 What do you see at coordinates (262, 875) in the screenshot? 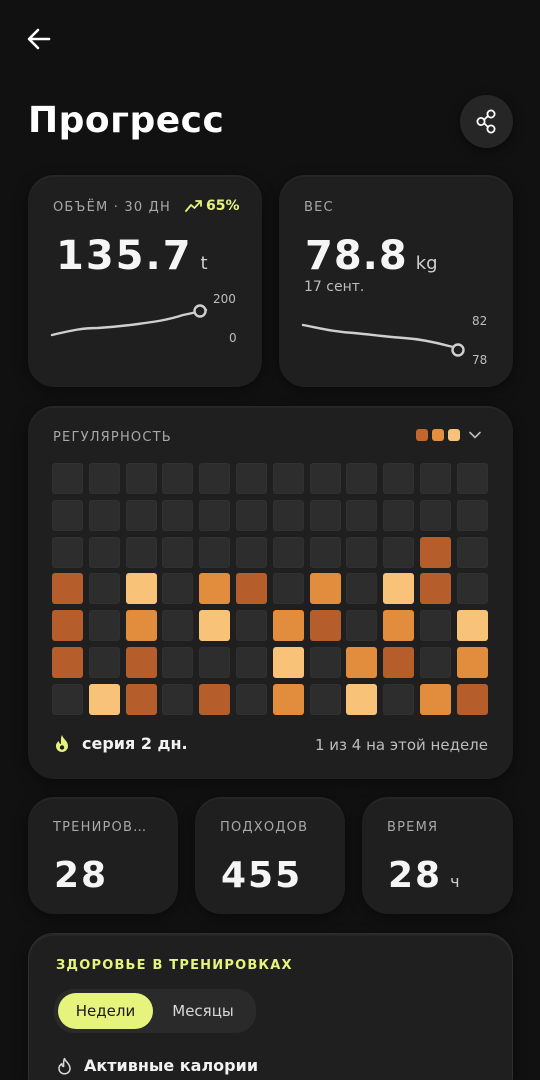
I see `stat-value-sets: 455` at bounding box center [262, 875].